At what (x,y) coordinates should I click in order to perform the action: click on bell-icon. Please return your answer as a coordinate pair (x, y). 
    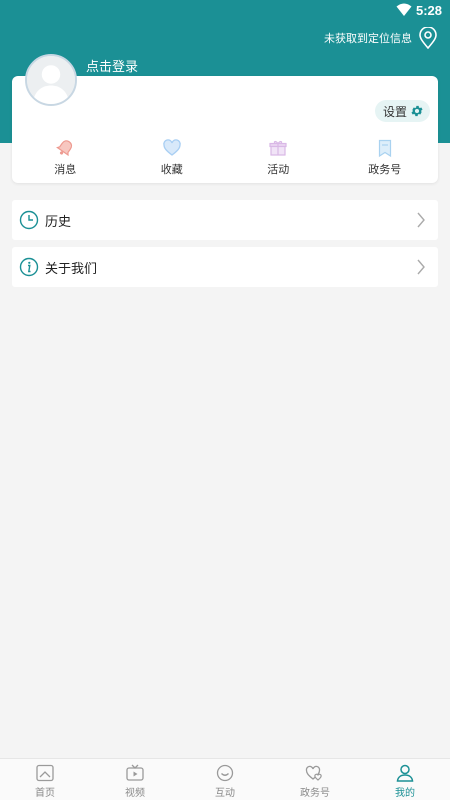
    Looking at the image, I should click on (64, 148).